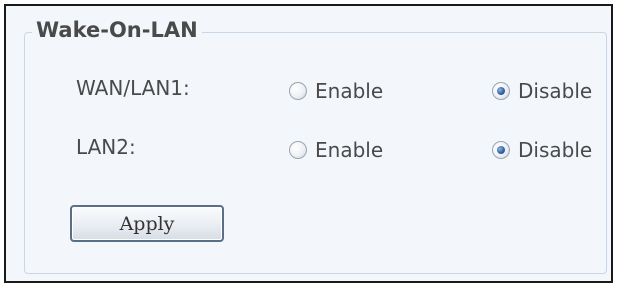  Describe the element at coordinates (117, 30) in the screenshot. I see `section-title: Wake-On-LAN` at that location.